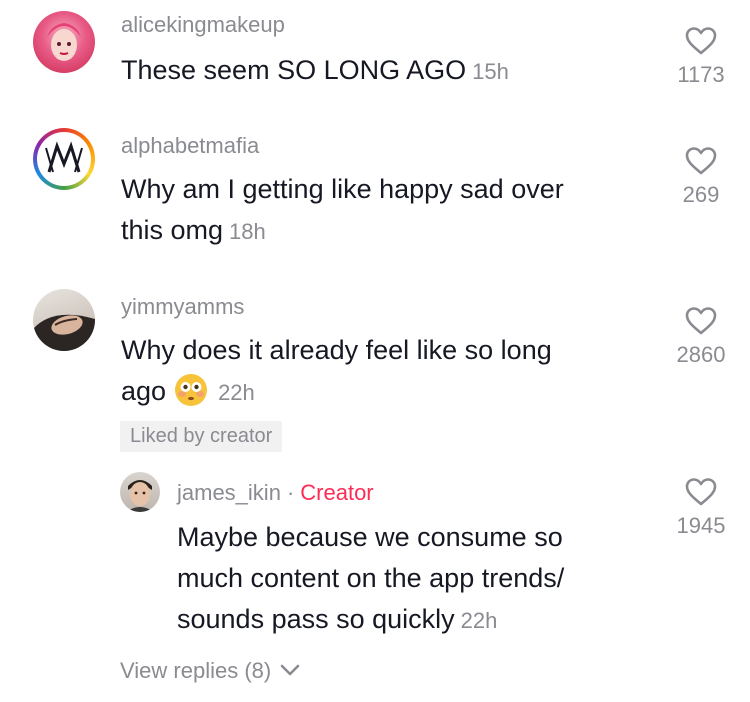  I want to click on comment-body-line: Why does it already feel like so long, so click(336, 350).